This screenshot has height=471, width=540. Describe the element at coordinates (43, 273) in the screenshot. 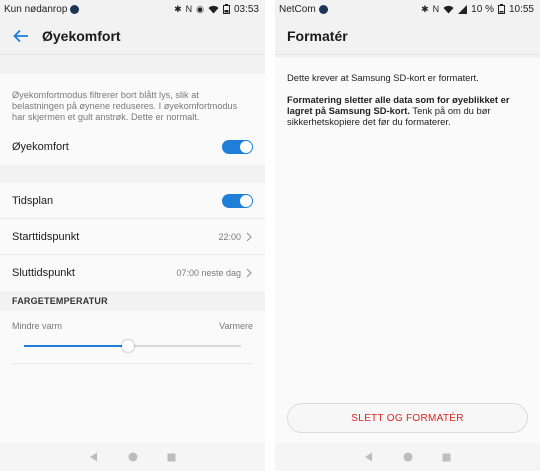

I see `end-time-label: Sluttidspunkt` at that location.